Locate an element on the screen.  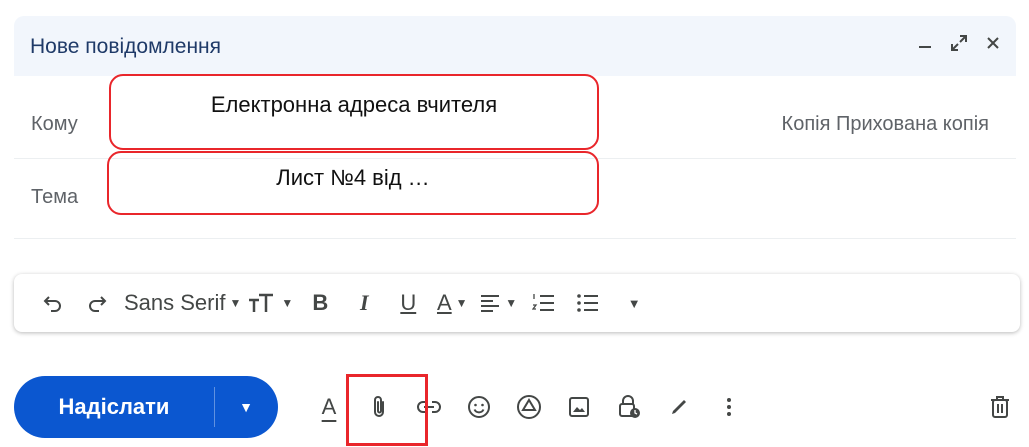
more-options-icon is located at coordinates (729, 407).